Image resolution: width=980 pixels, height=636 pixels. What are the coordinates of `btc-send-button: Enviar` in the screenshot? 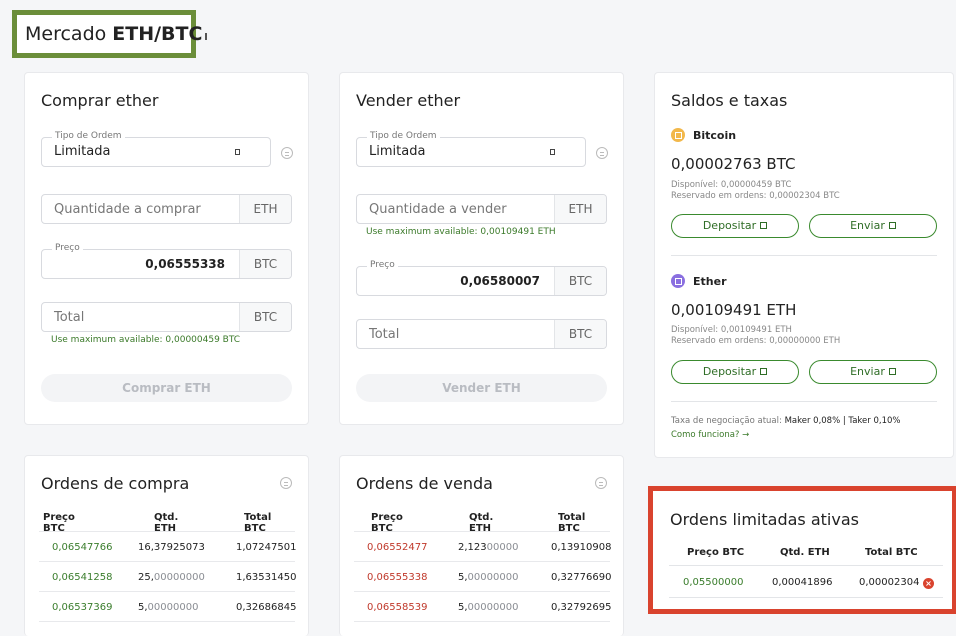 It's located at (873, 226).